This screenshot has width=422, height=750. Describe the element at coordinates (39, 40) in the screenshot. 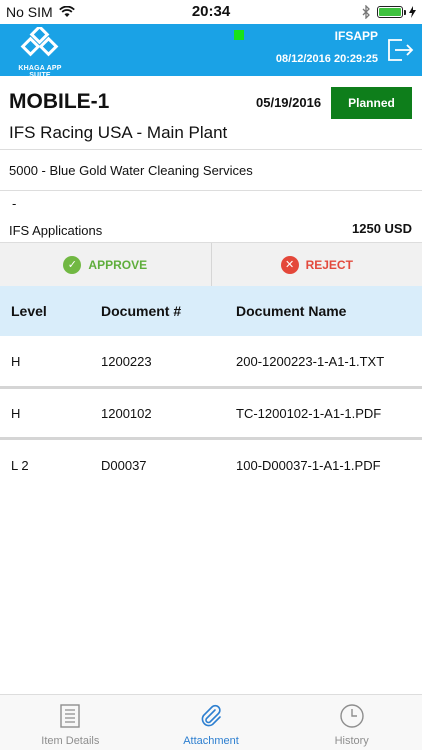

I see `khaga-logo-icon` at that location.